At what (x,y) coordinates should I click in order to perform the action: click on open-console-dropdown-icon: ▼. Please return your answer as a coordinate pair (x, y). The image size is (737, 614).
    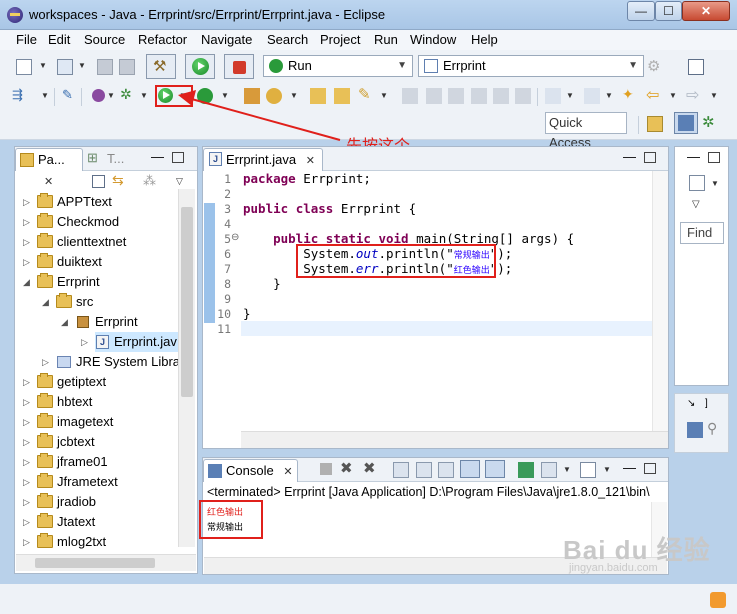
    Looking at the image, I should click on (607, 469).